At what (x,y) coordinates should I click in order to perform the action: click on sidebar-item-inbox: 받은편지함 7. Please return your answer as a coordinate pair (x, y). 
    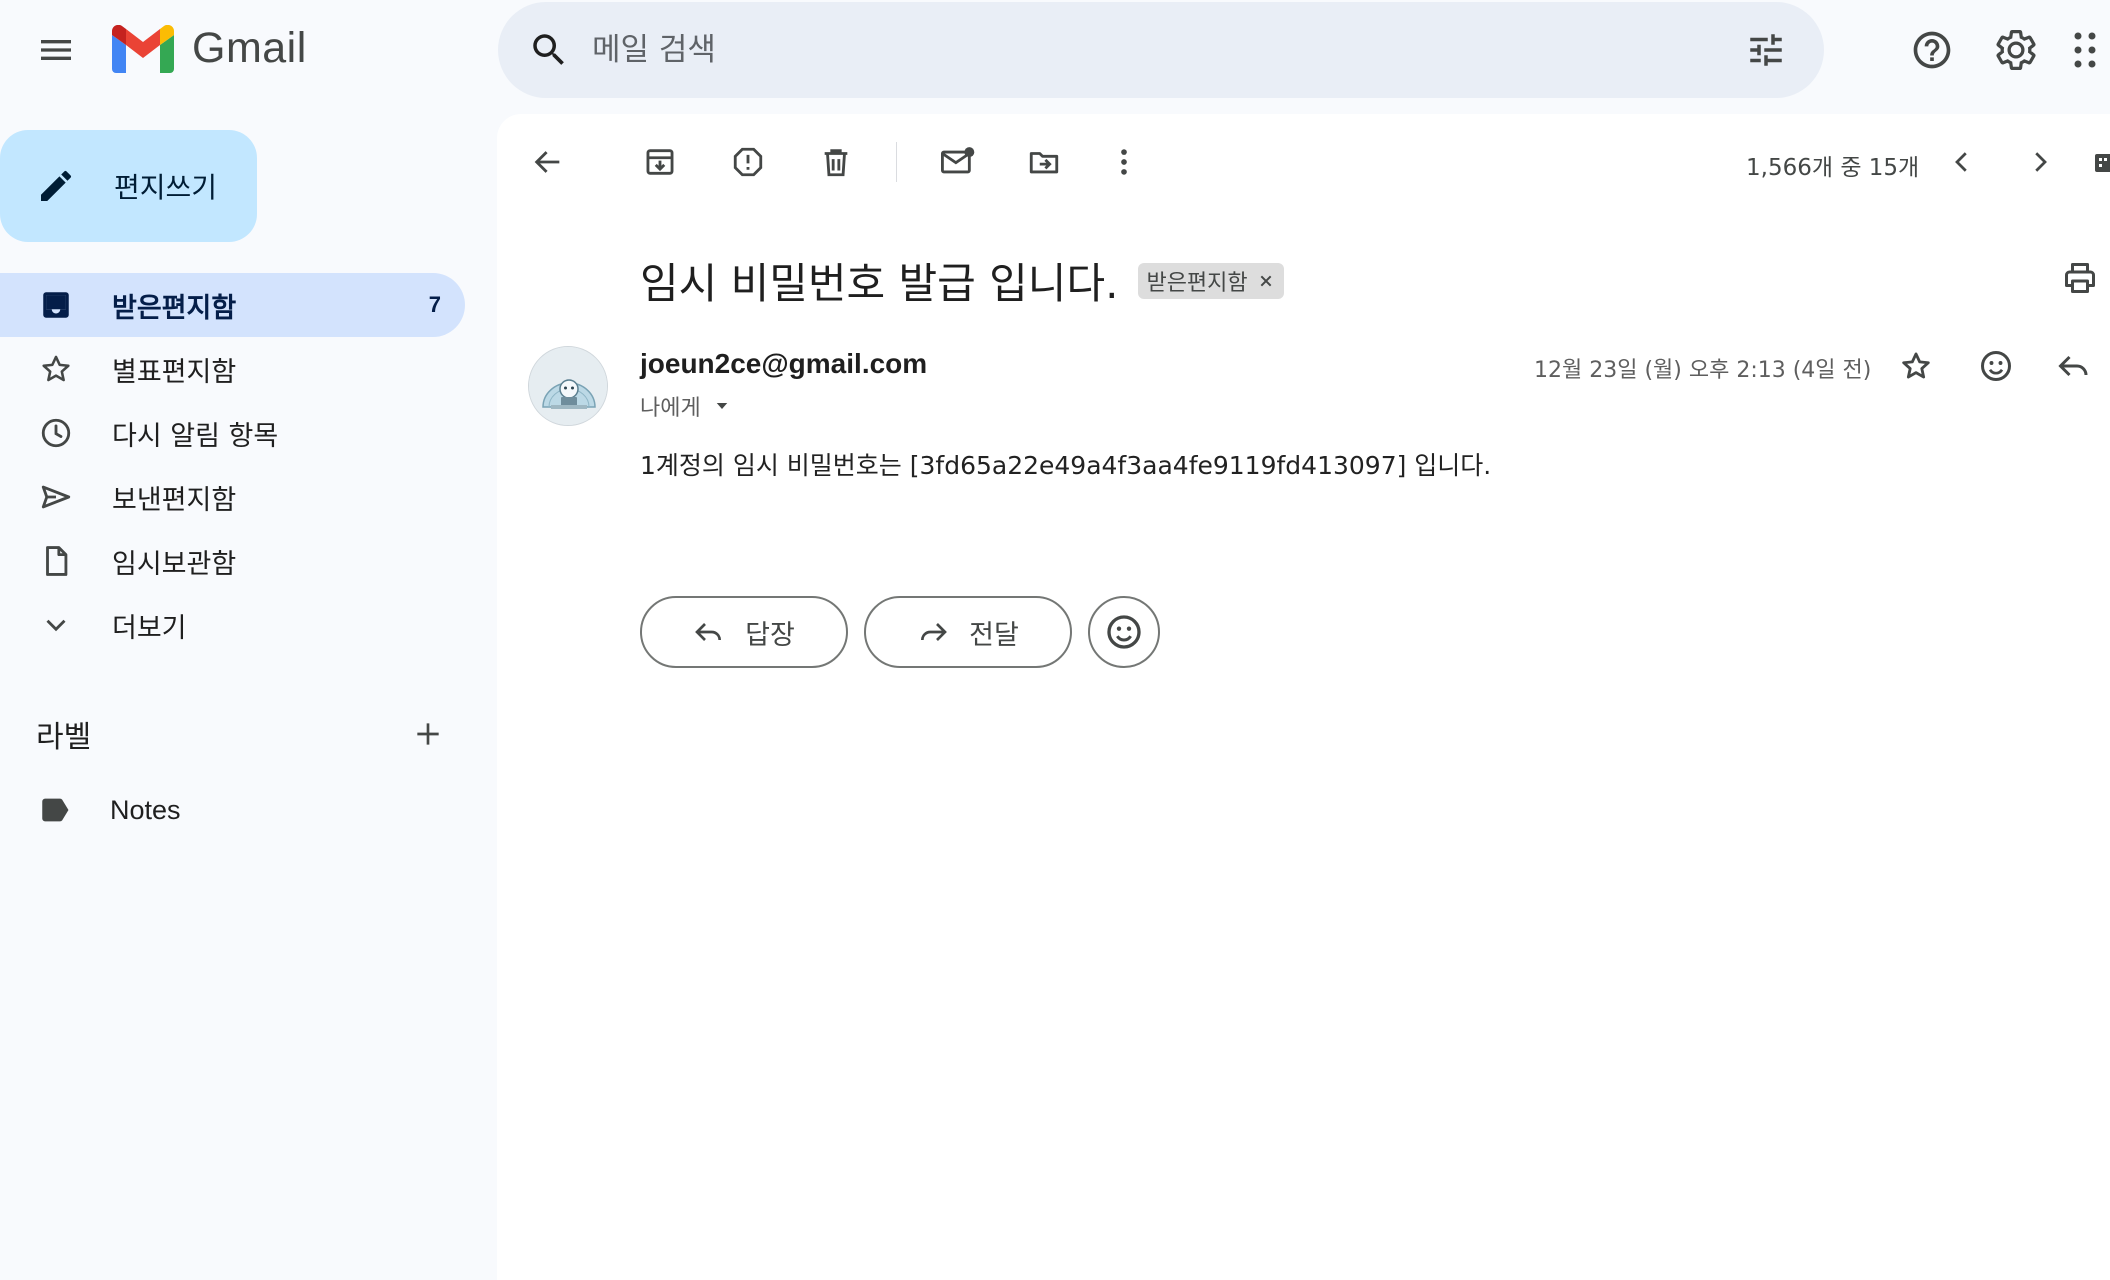
    Looking at the image, I should click on (232, 305).